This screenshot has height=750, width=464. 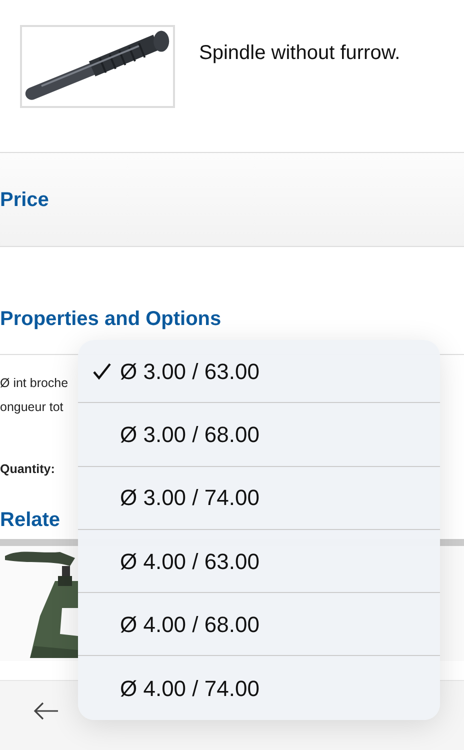 What do you see at coordinates (24, 200) in the screenshot?
I see `section-heading: Price` at bounding box center [24, 200].